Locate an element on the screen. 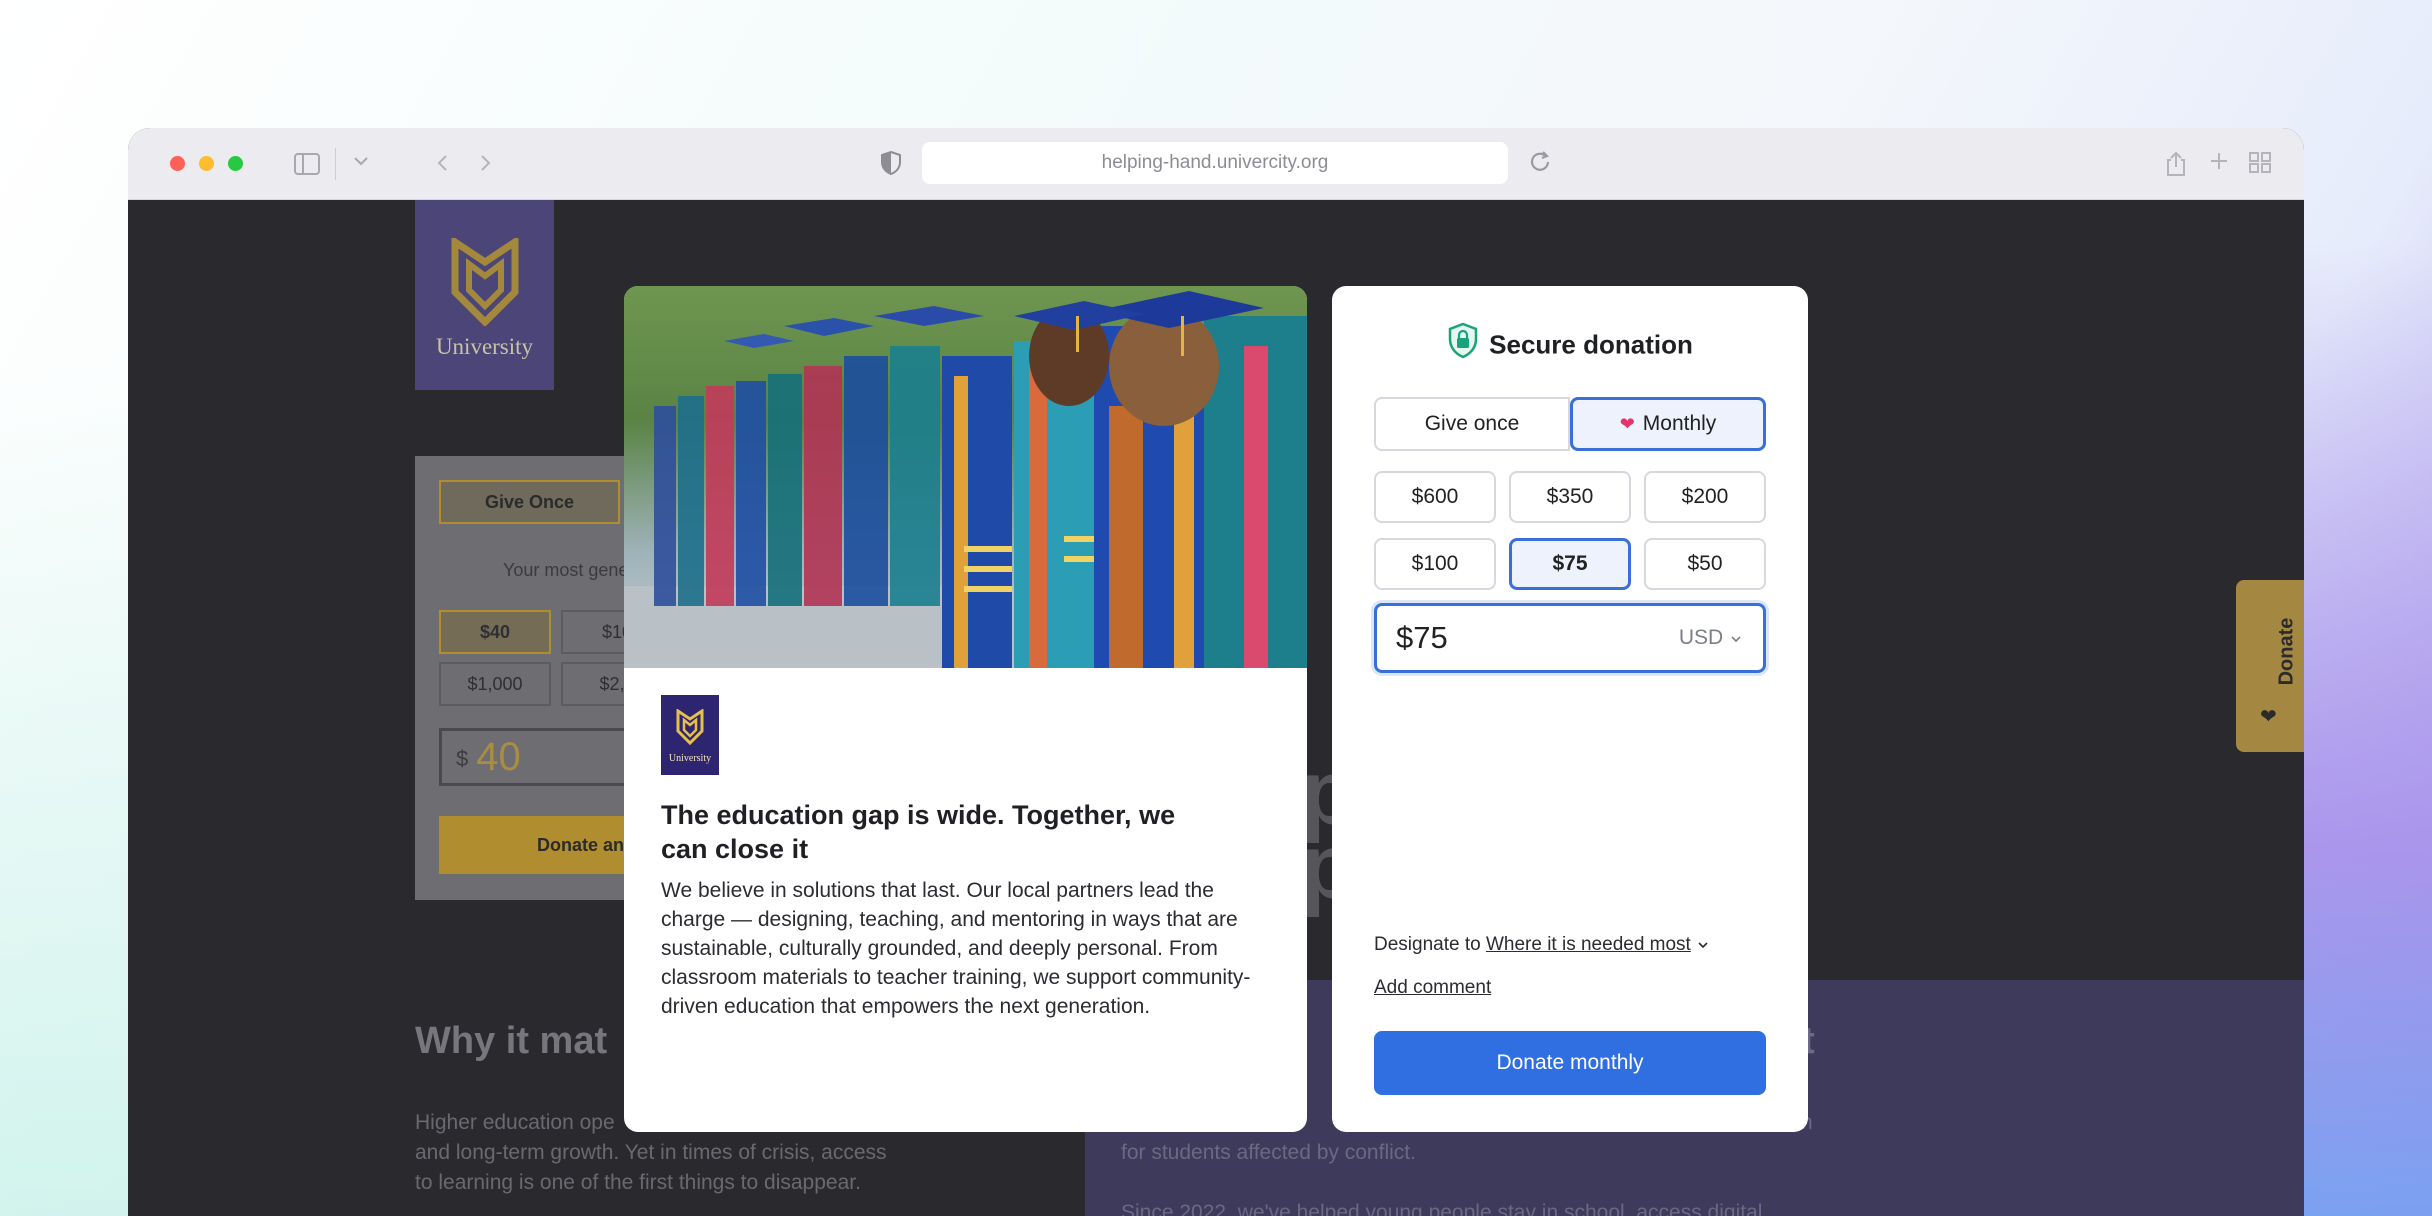 Image resolution: width=2432 pixels, height=1216 pixels. minimize-window-button is located at coordinates (206, 163).